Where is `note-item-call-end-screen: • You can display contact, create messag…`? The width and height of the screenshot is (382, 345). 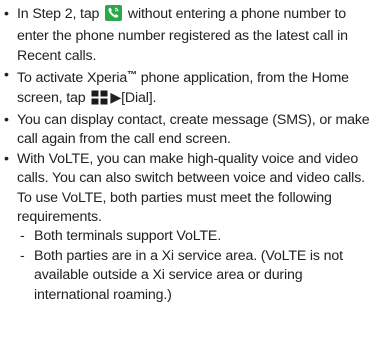
note-item-call-end-screen: • You can display contact, create messag… is located at coordinates (191, 130).